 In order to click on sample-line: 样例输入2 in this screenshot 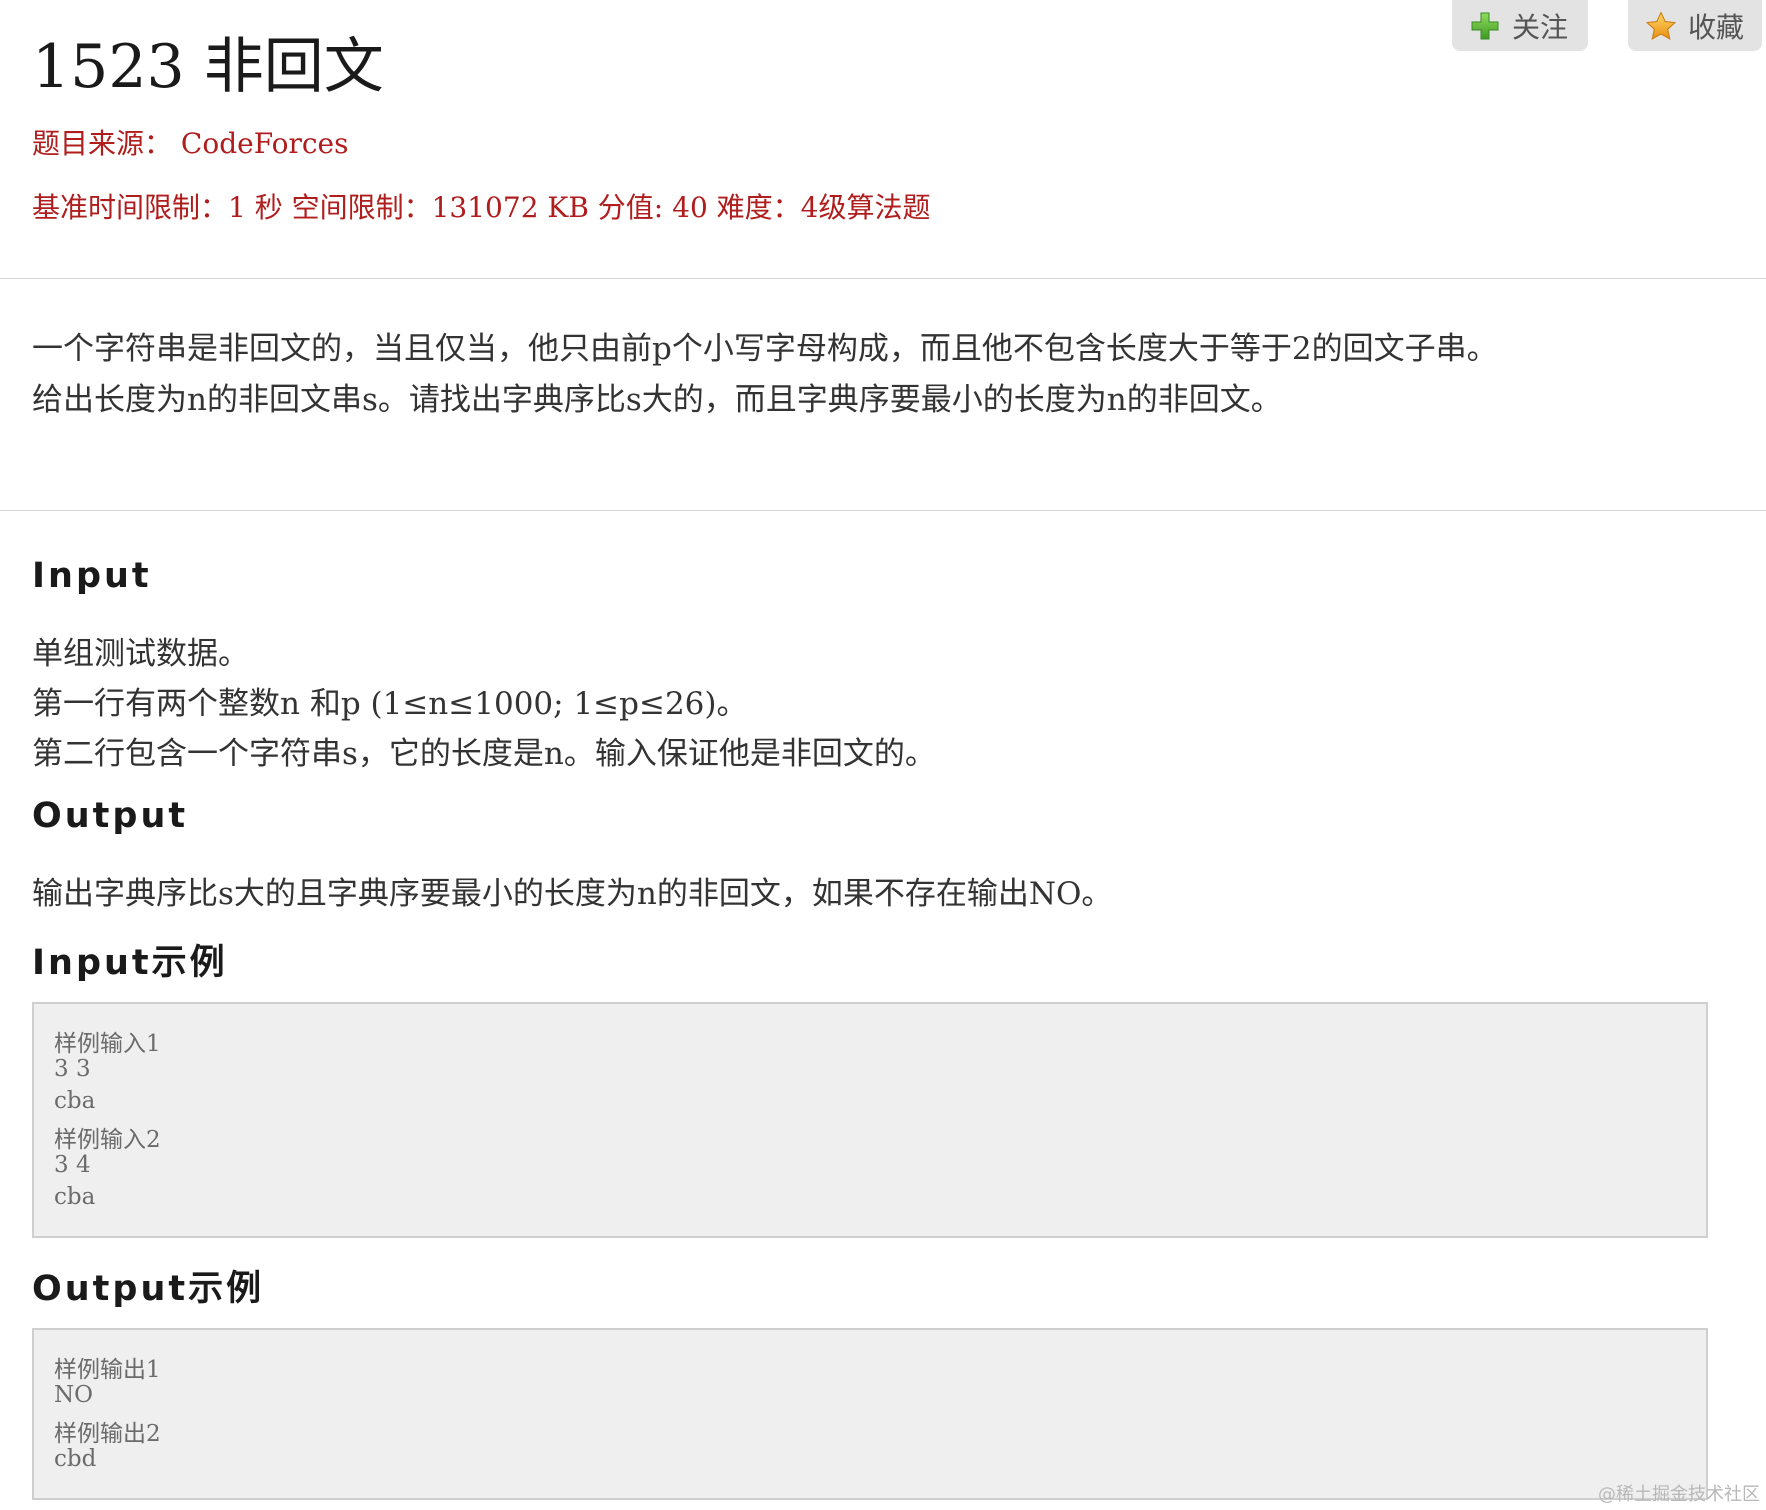, I will do `click(107, 1140)`.